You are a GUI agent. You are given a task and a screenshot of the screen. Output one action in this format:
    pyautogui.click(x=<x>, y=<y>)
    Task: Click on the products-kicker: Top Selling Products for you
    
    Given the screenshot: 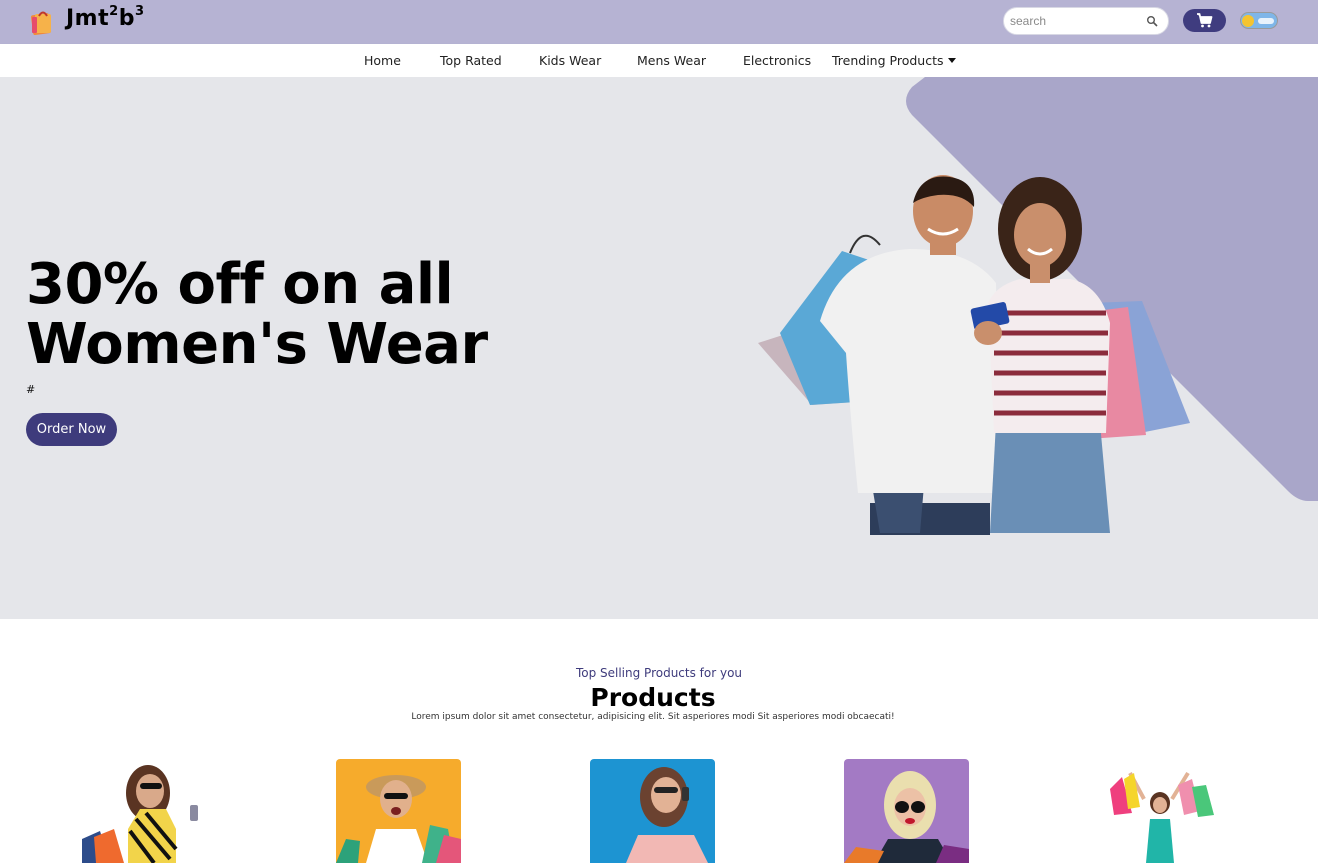 What is the action you would take?
    pyautogui.click(x=659, y=673)
    